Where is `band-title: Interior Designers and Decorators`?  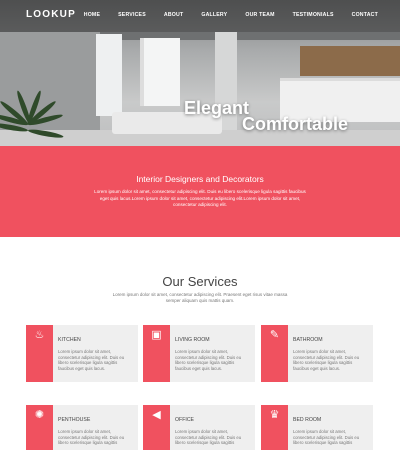 band-title: Interior Designers and Decorators is located at coordinates (200, 179).